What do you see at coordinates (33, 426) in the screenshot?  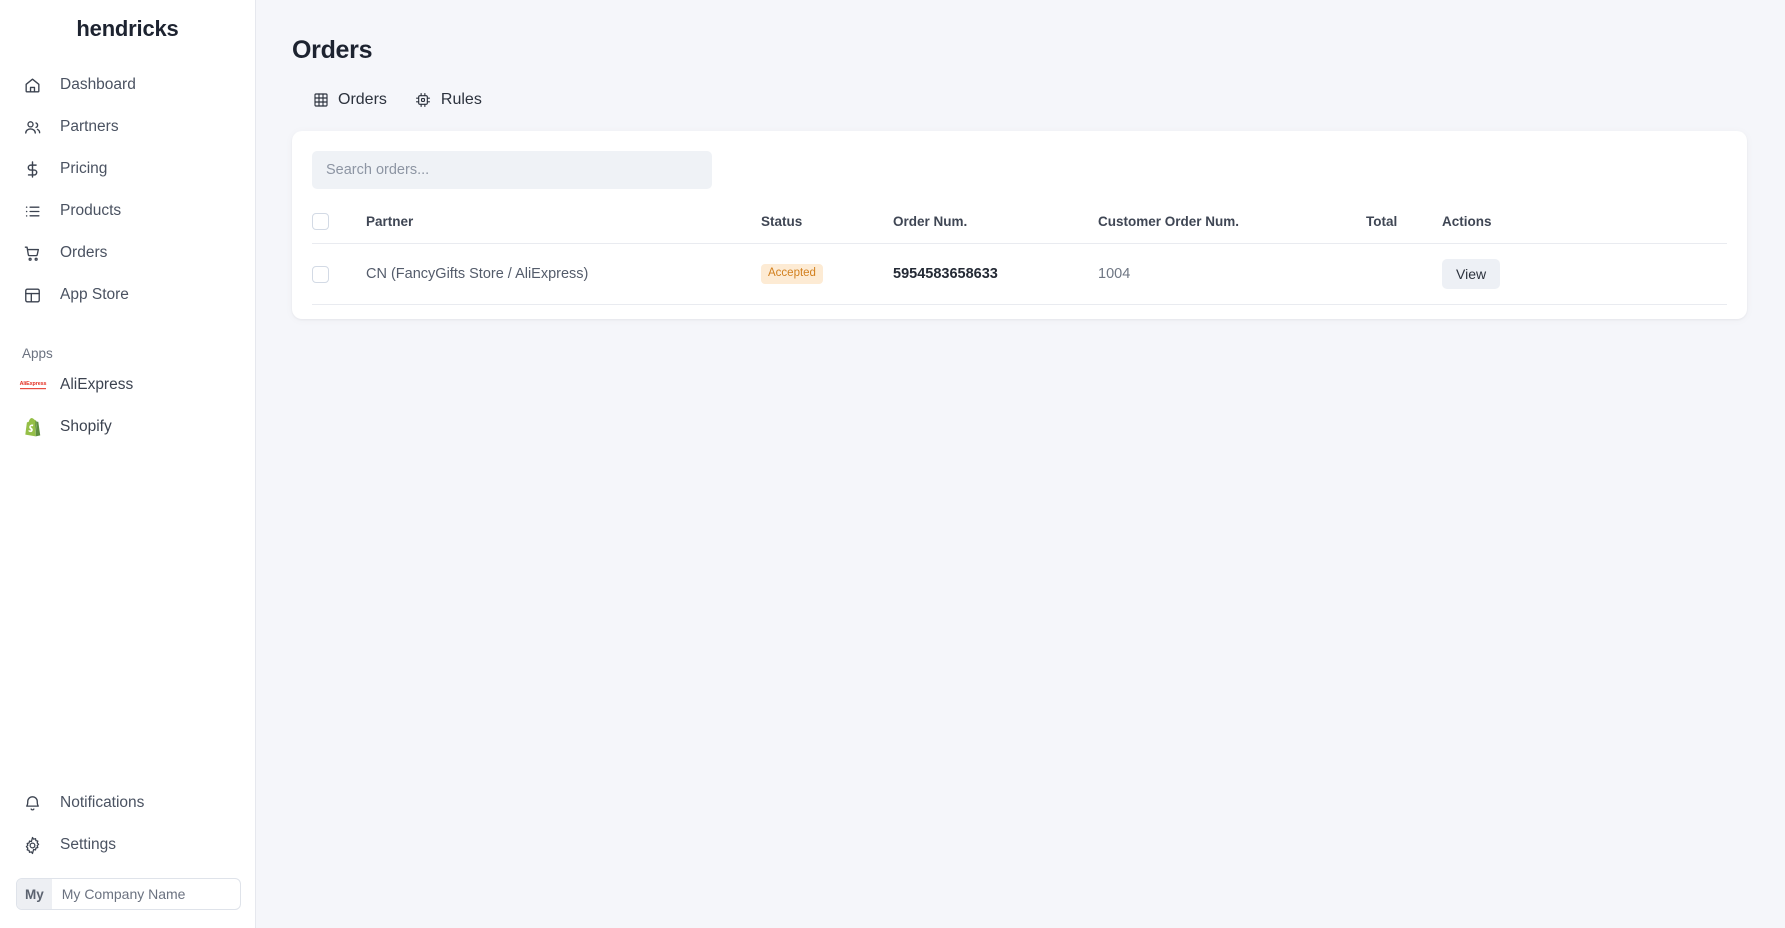 I see `shopify-logo-icon` at bounding box center [33, 426].